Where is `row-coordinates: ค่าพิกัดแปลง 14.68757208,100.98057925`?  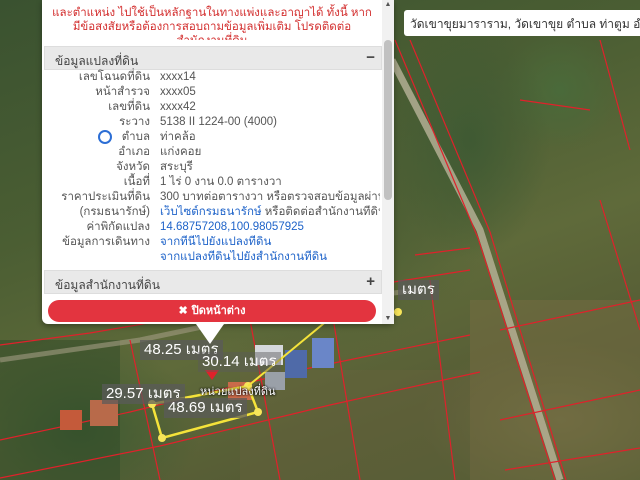
row-coordinates: ค่าพิกัดแปลง 14.68757208,100.98057925 is located at coordinates (212, 227).